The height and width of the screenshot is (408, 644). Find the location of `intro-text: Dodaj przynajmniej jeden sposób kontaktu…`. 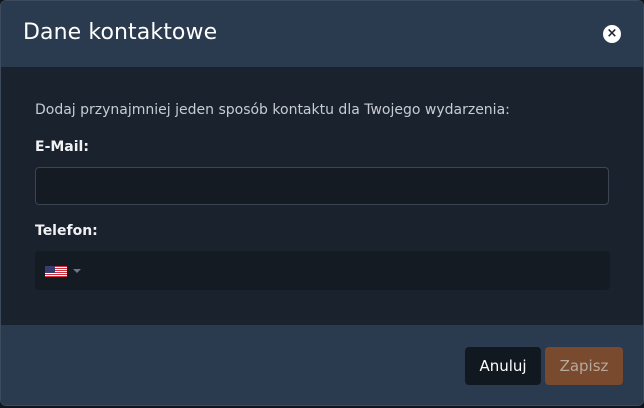

intro-text: Dodaj przynajmniej jeden sposób kontaktu… is located at coordinates (272, 110).